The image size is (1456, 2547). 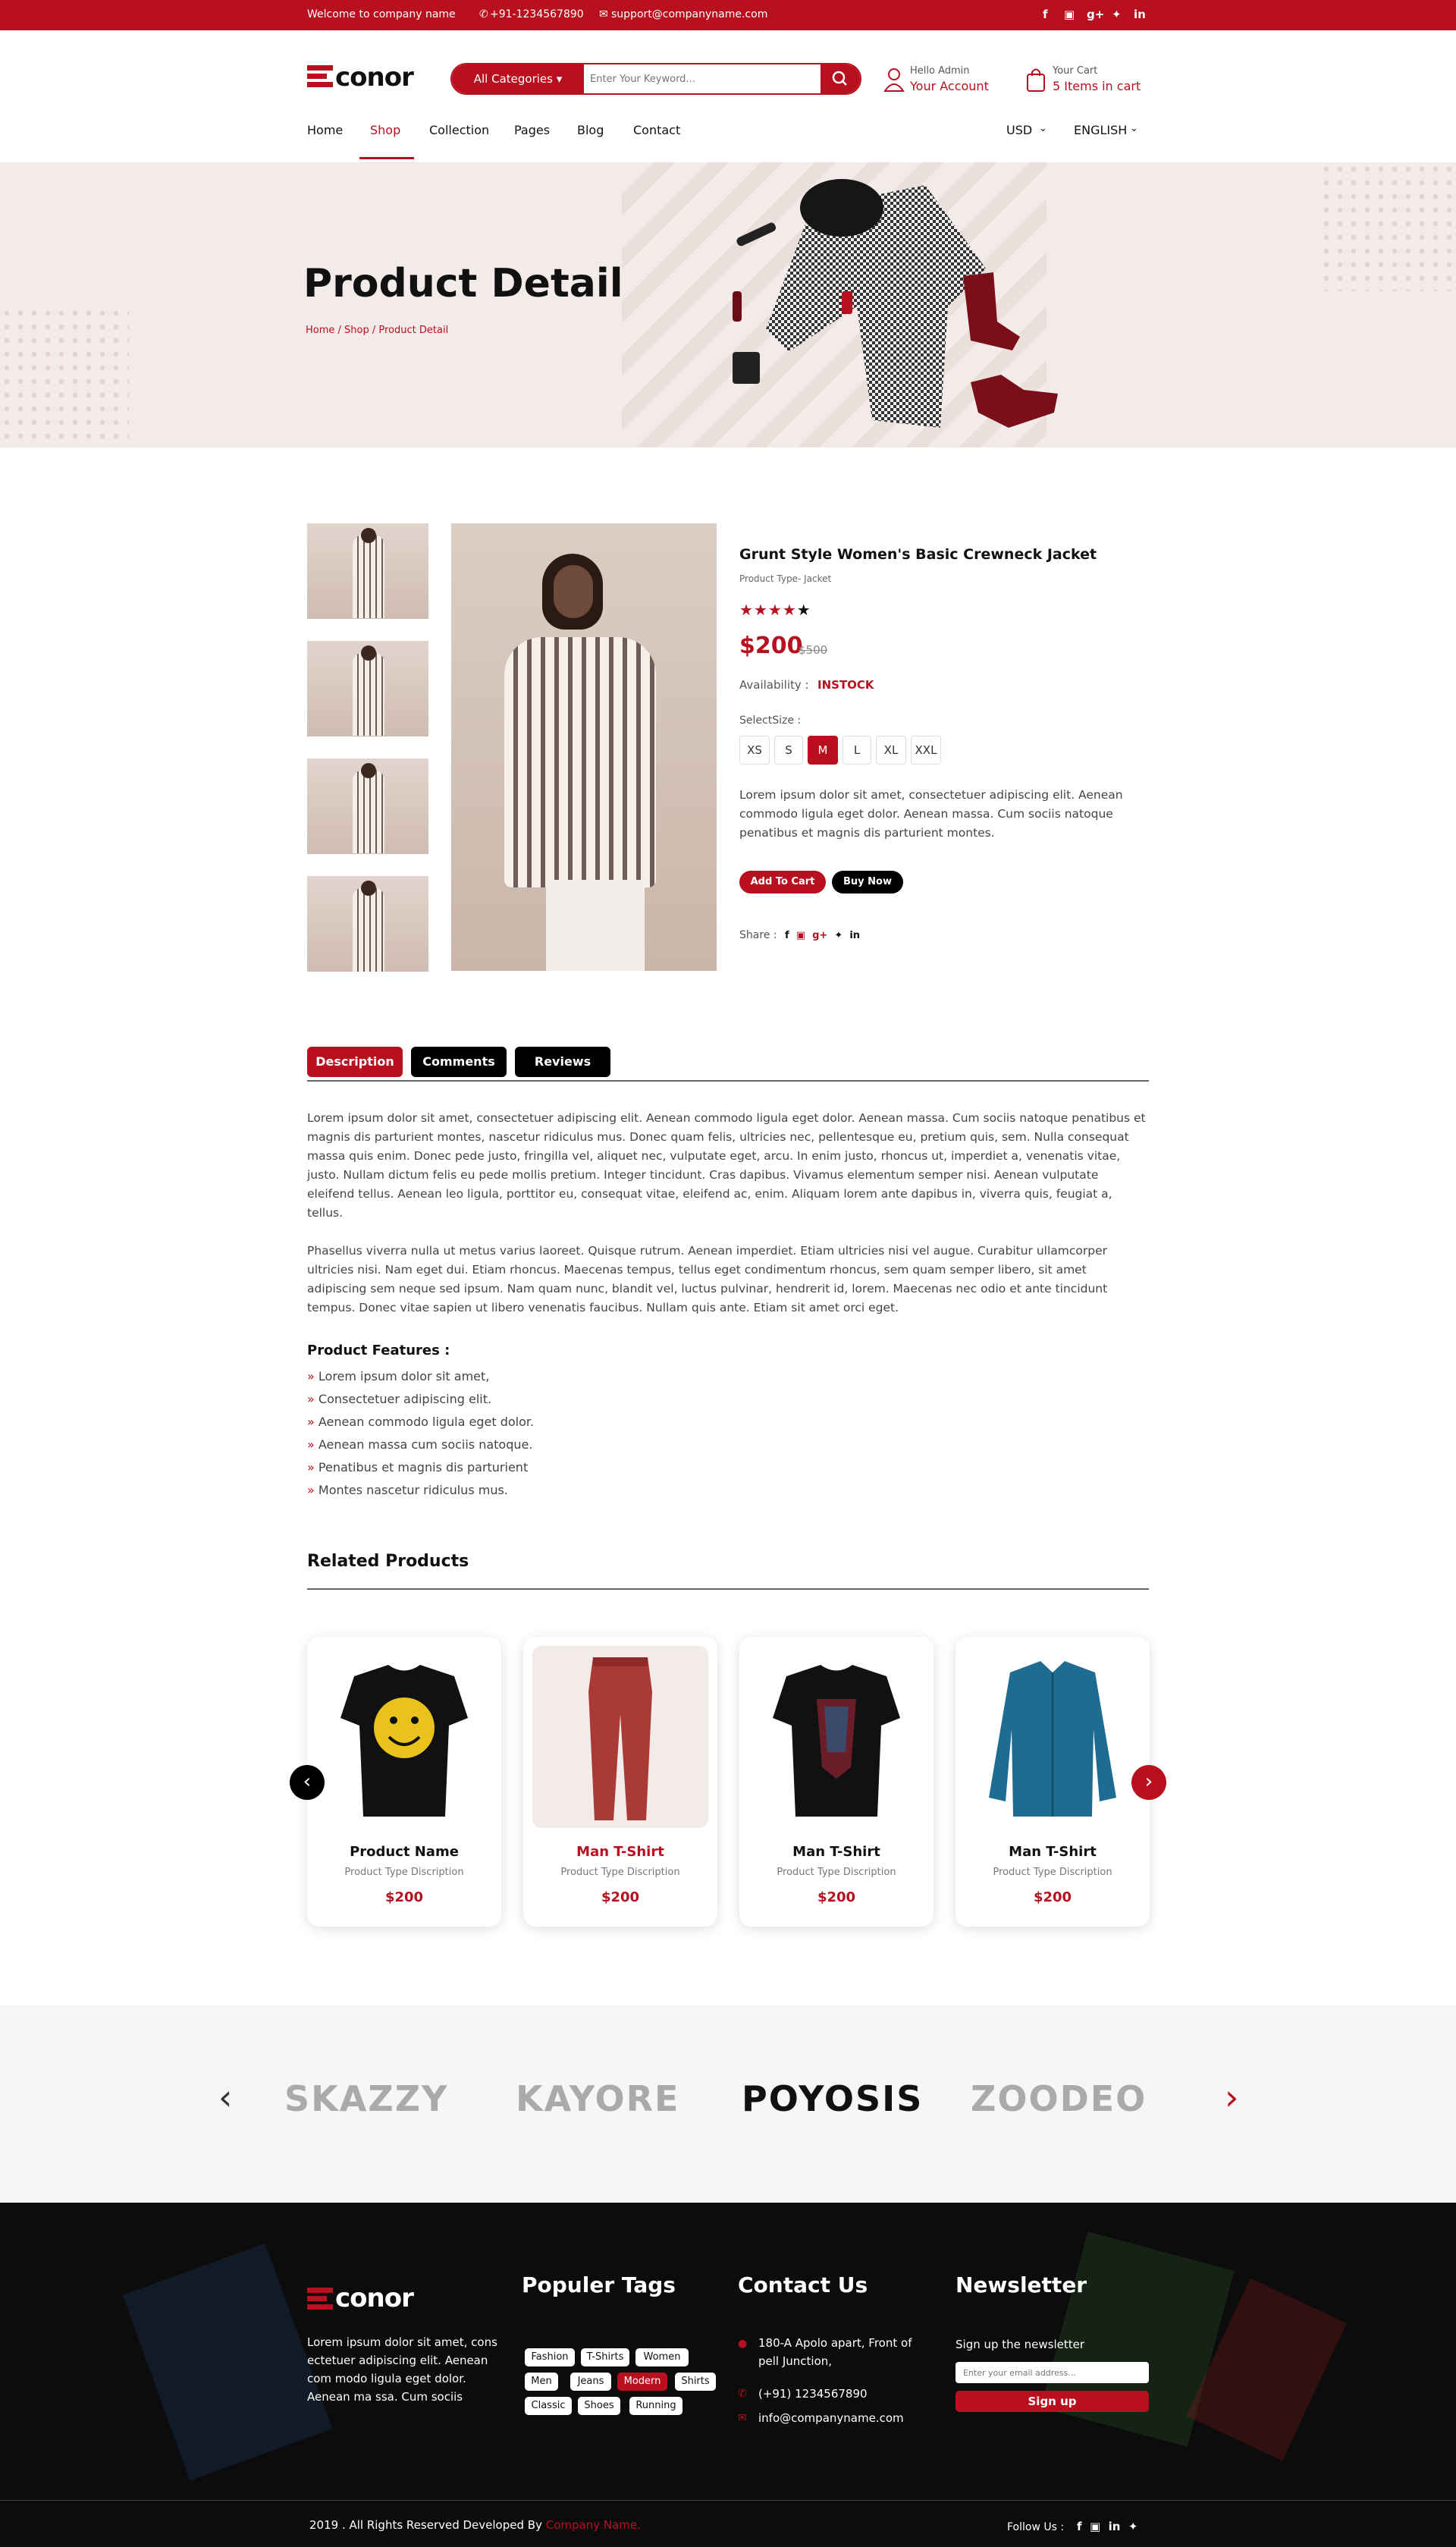 I want to click on tag-men: Men, so click(x=541, y=2382).